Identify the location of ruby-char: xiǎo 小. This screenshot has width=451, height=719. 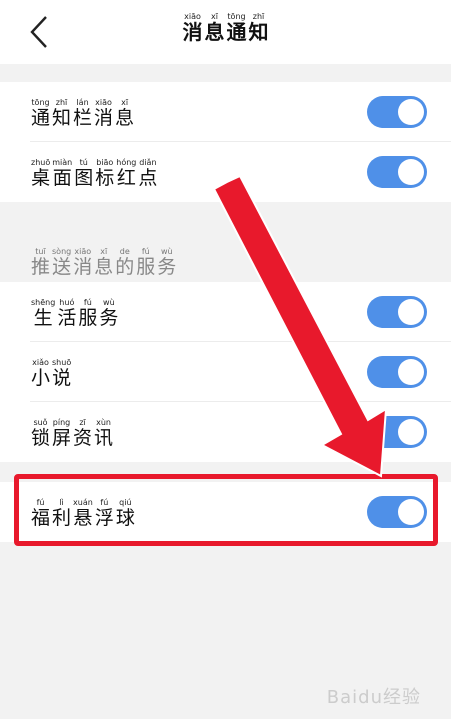
(40, 373).